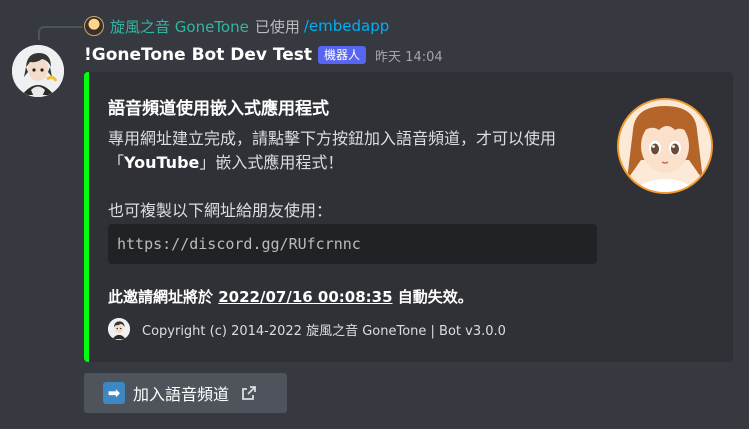 The image size is (749, 429). What do you see at coordinates (358, 187) in the screenshot?
I see `desc-spacer` at bounding box center [358, 187].